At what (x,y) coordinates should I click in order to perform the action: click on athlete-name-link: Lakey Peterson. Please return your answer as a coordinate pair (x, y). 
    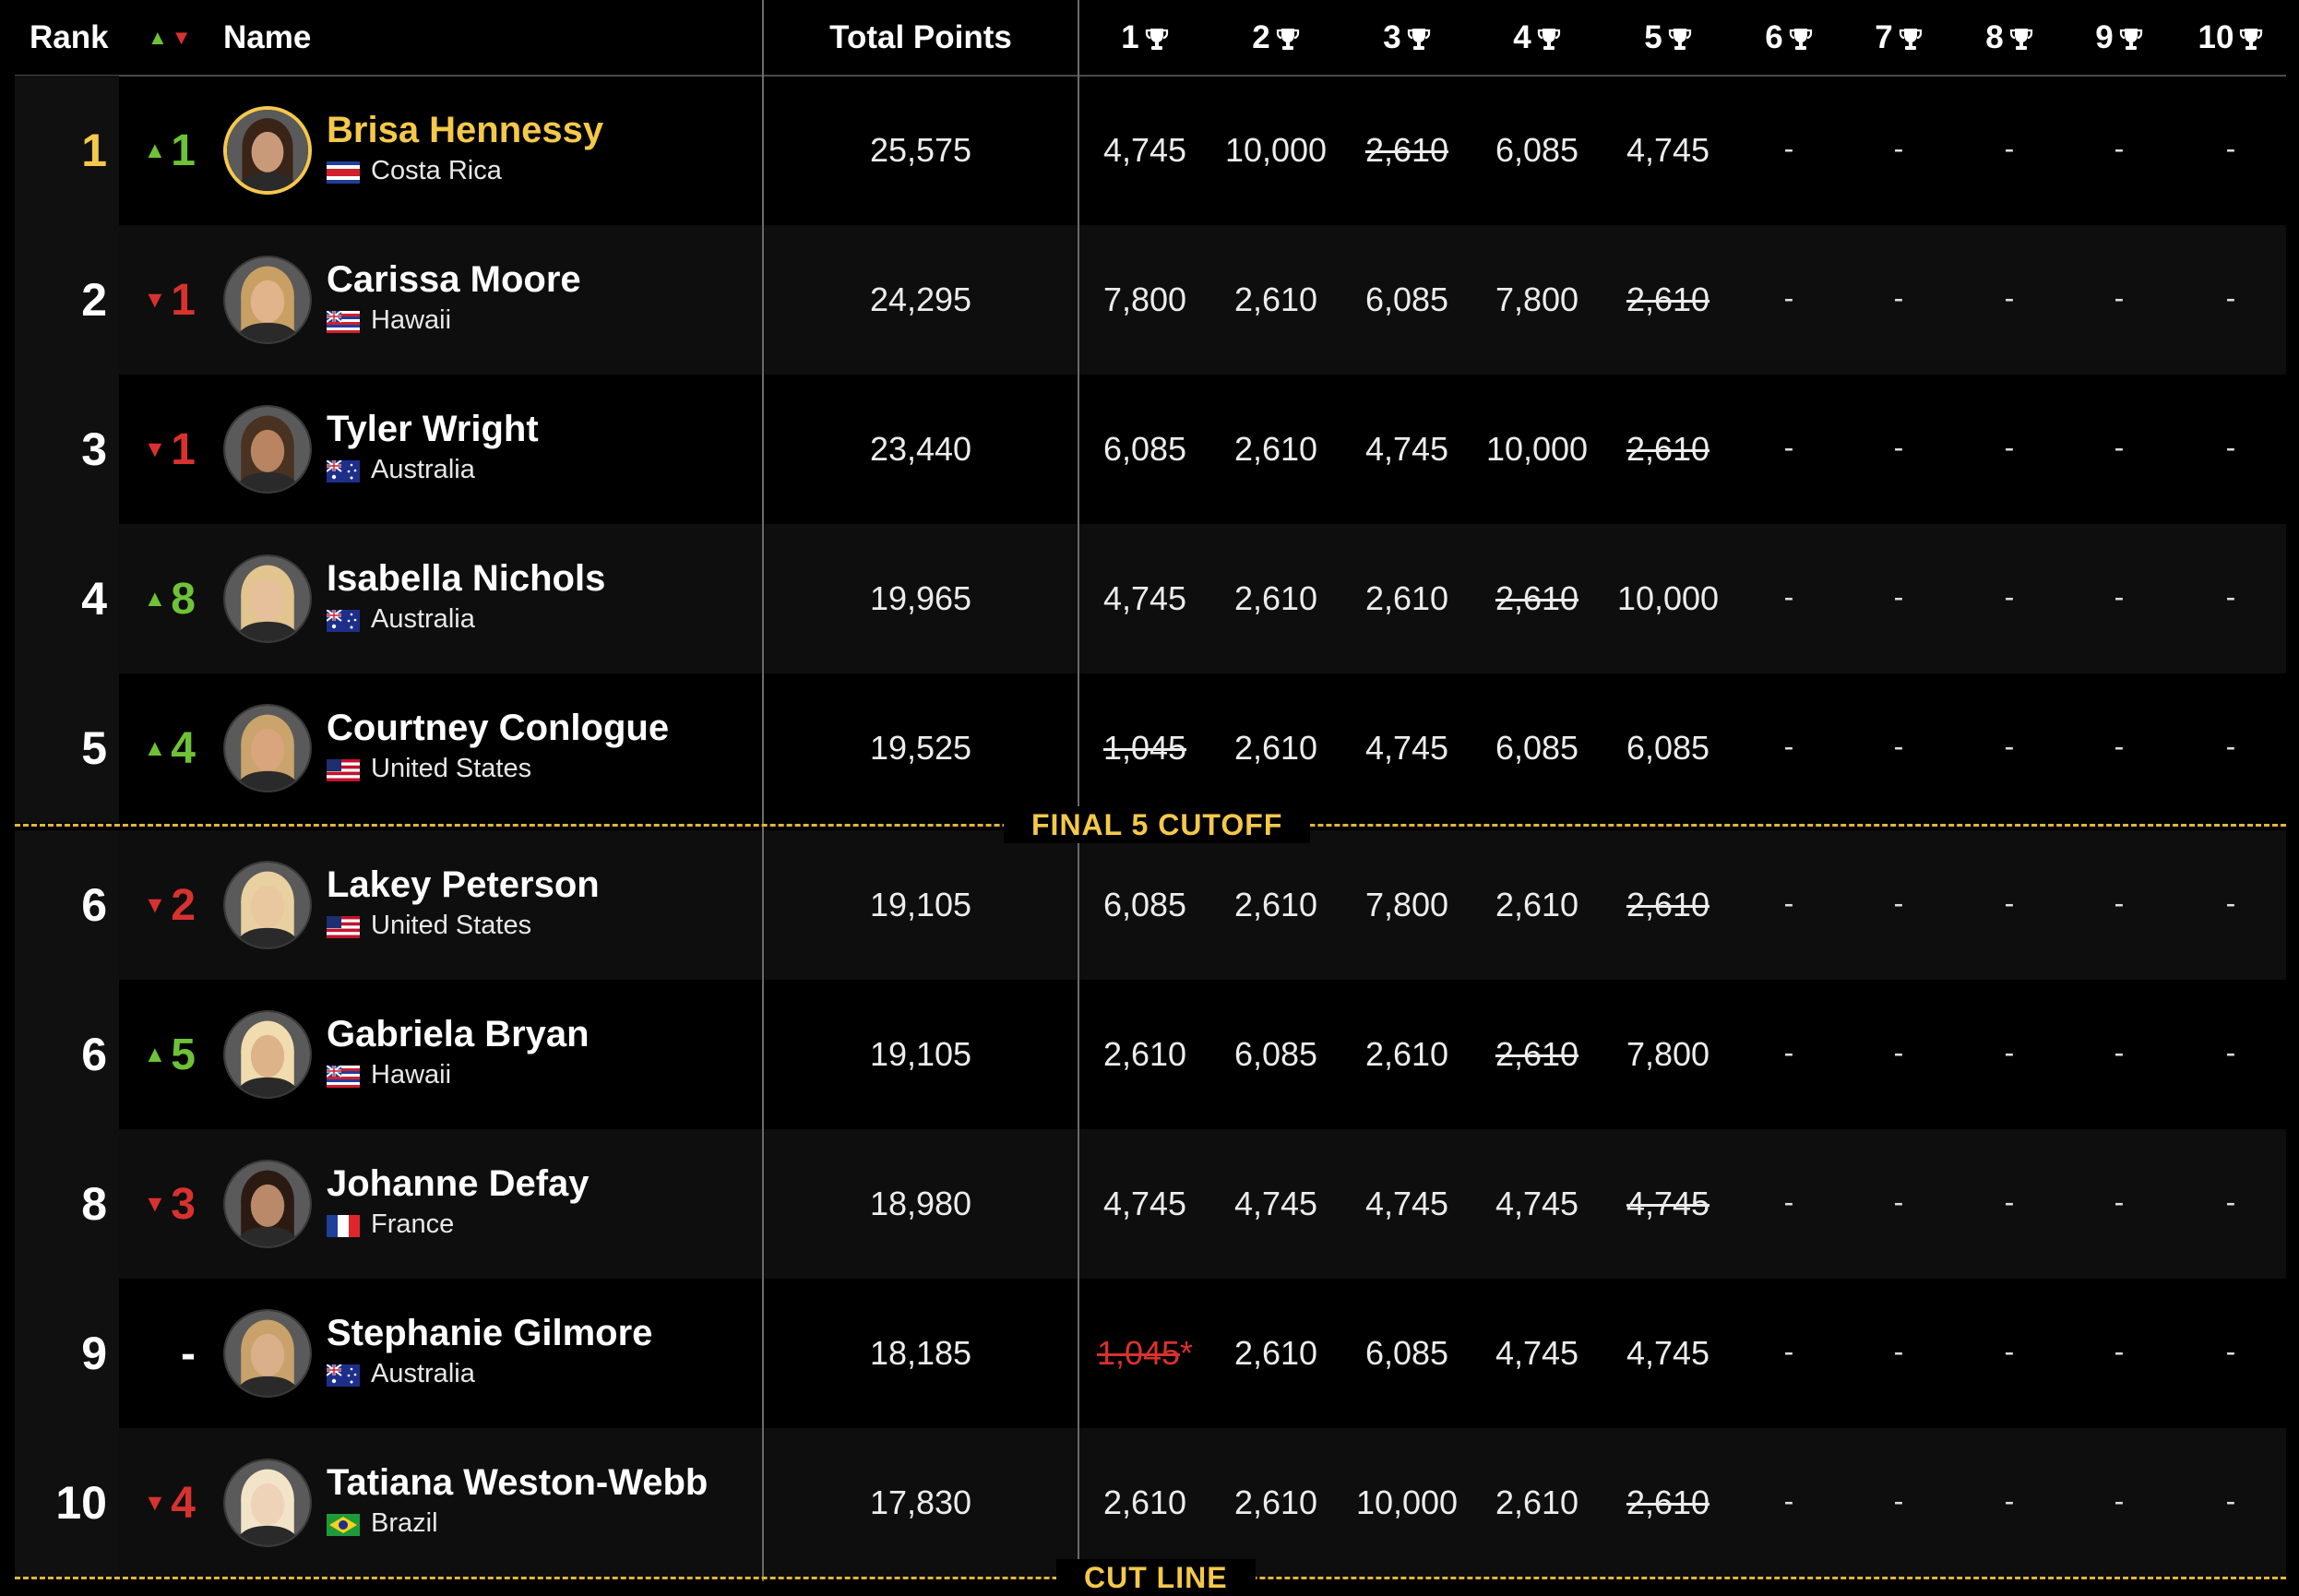
    Looking at the image, I should click on (463, 885).